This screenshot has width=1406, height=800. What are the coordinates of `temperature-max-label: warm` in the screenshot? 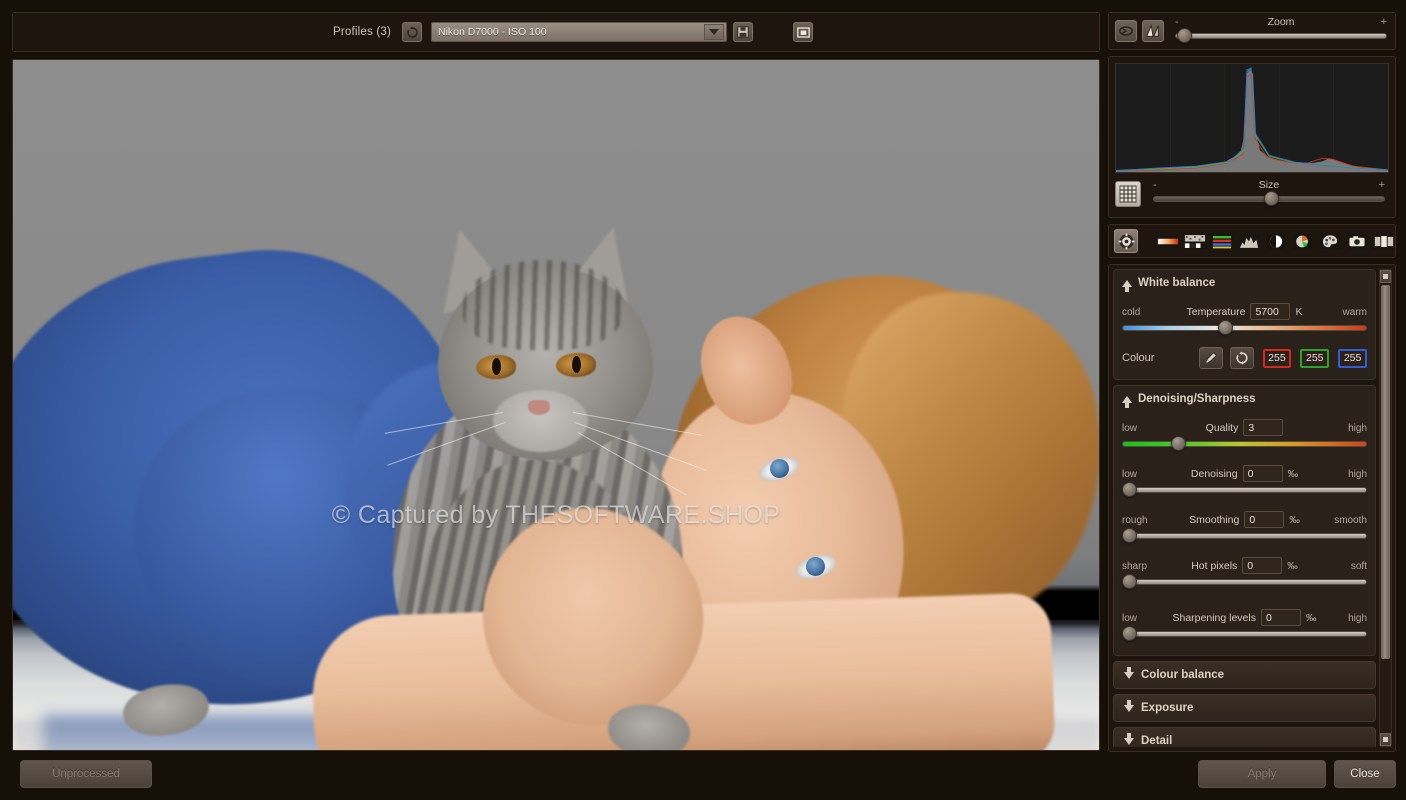 It's located at (1354, 312).